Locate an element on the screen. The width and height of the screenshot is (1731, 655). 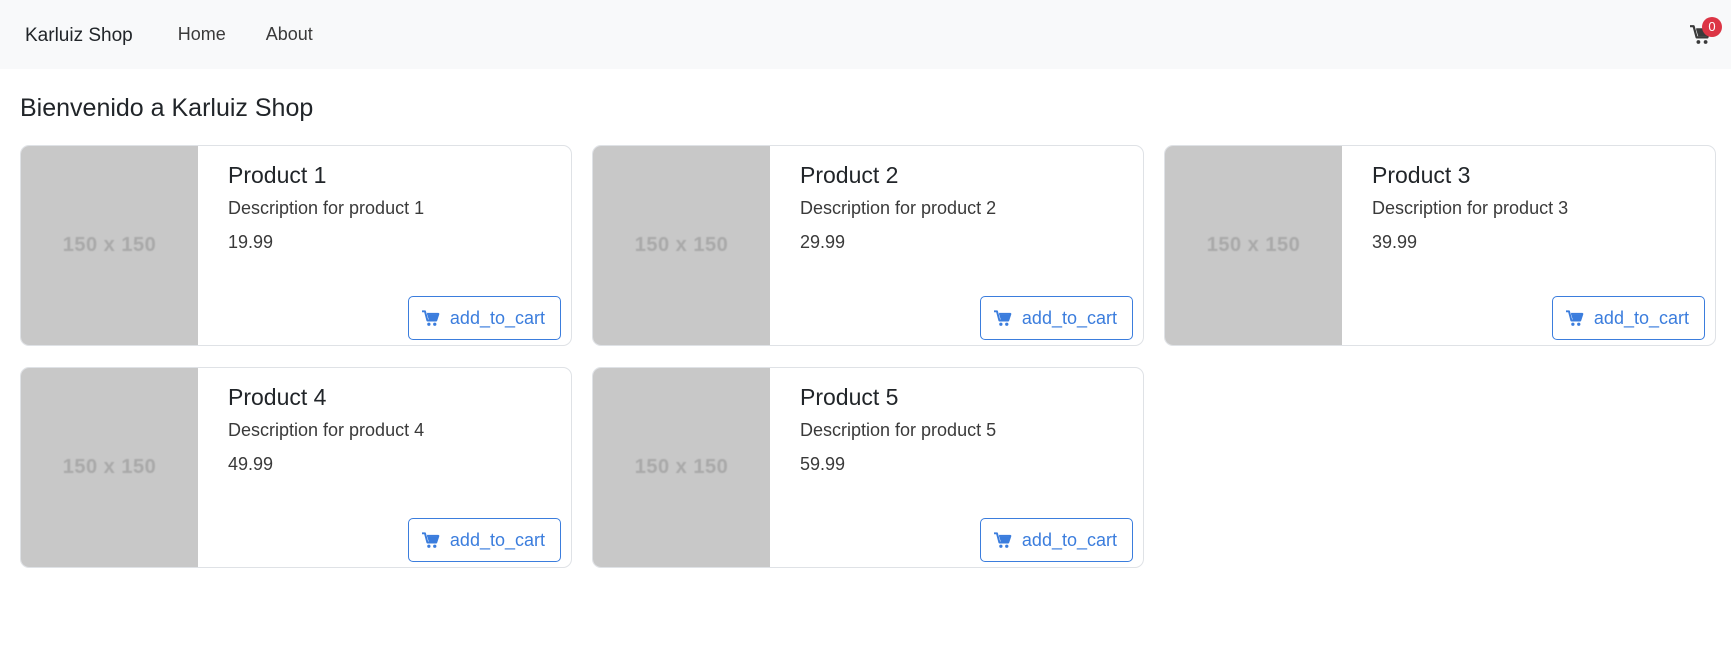
product-price: 59.99 is located at coordinates (823, 464).